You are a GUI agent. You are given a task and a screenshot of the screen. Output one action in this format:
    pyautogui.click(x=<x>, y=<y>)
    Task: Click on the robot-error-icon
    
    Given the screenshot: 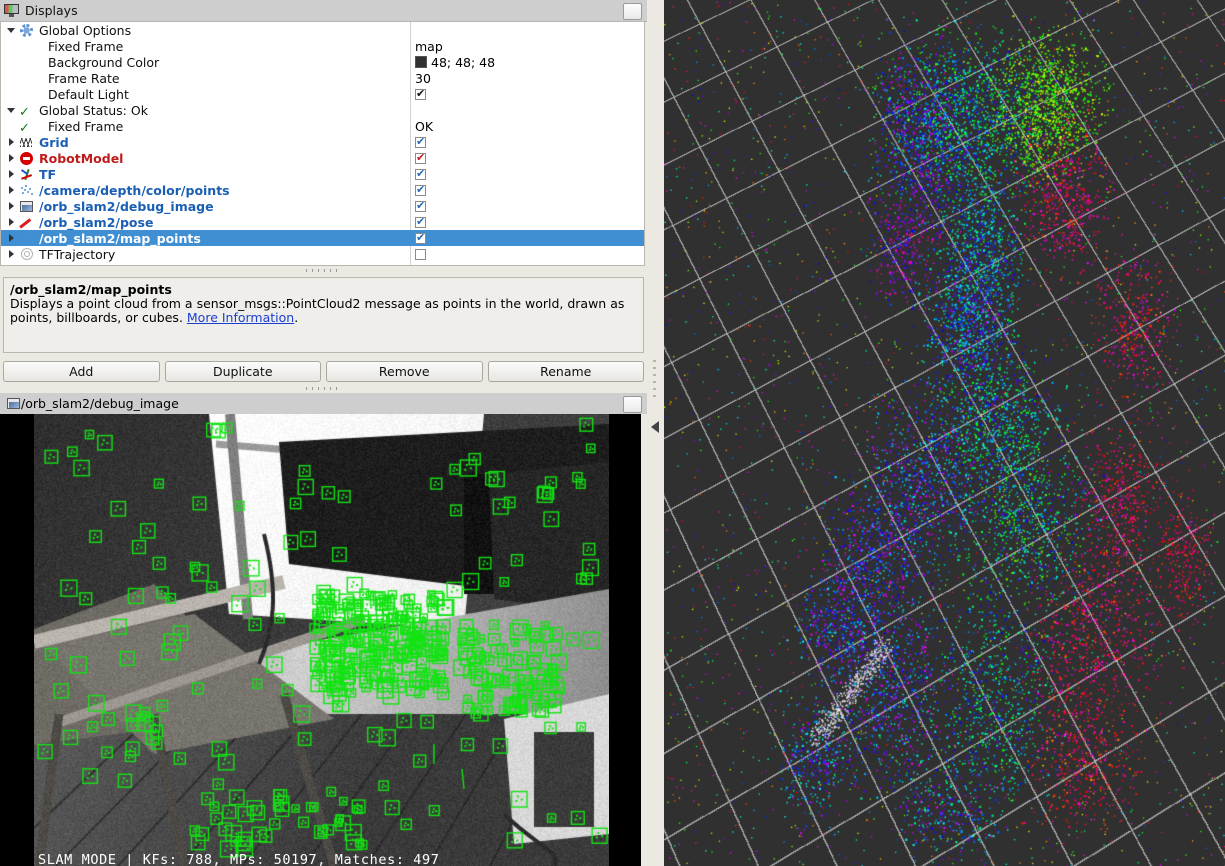 What is the action you would take?
    pyautogui.click(x=26, y=158)
    